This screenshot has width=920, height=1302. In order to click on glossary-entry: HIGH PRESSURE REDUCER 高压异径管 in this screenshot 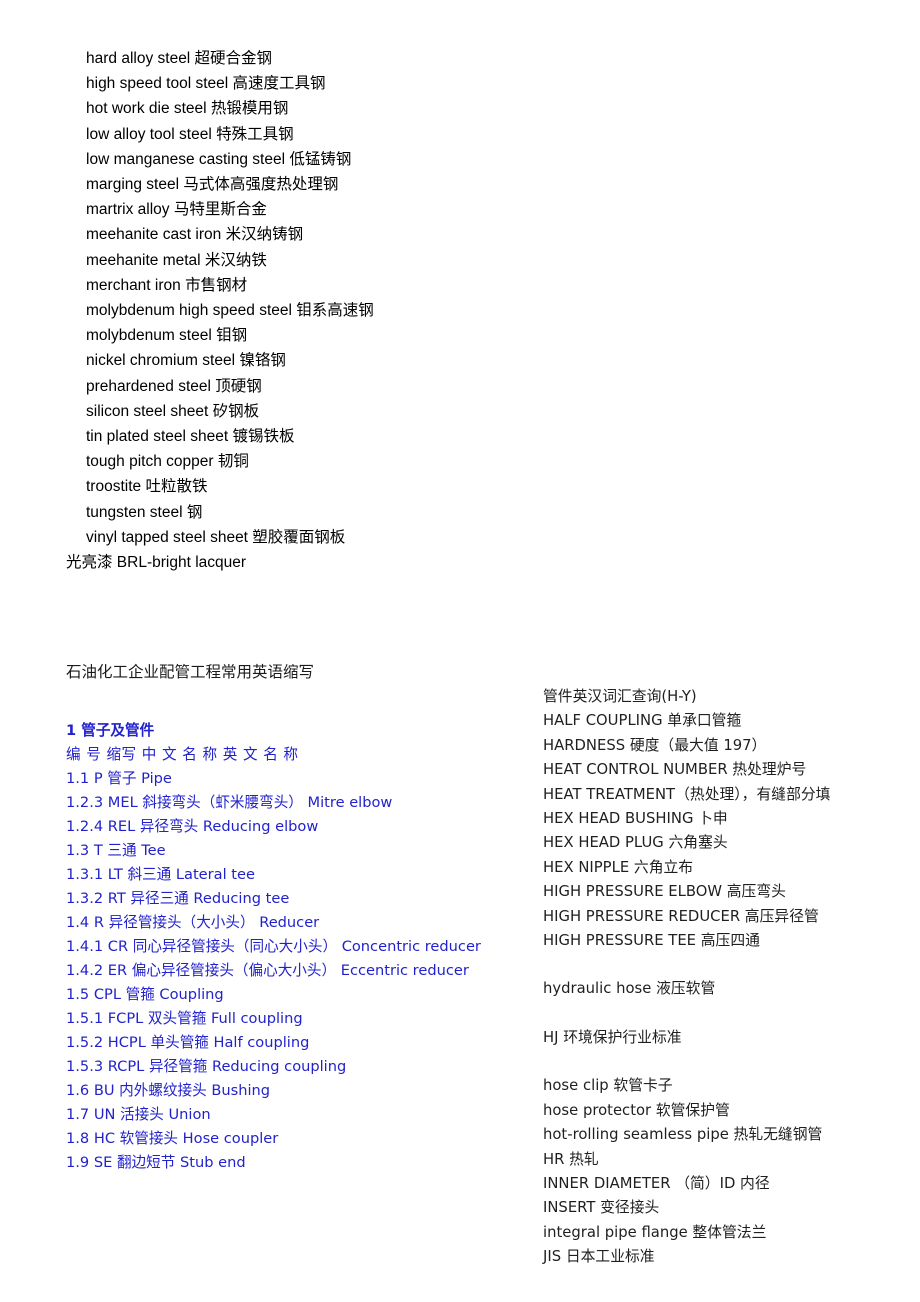, I will do `click(681, 916)`.